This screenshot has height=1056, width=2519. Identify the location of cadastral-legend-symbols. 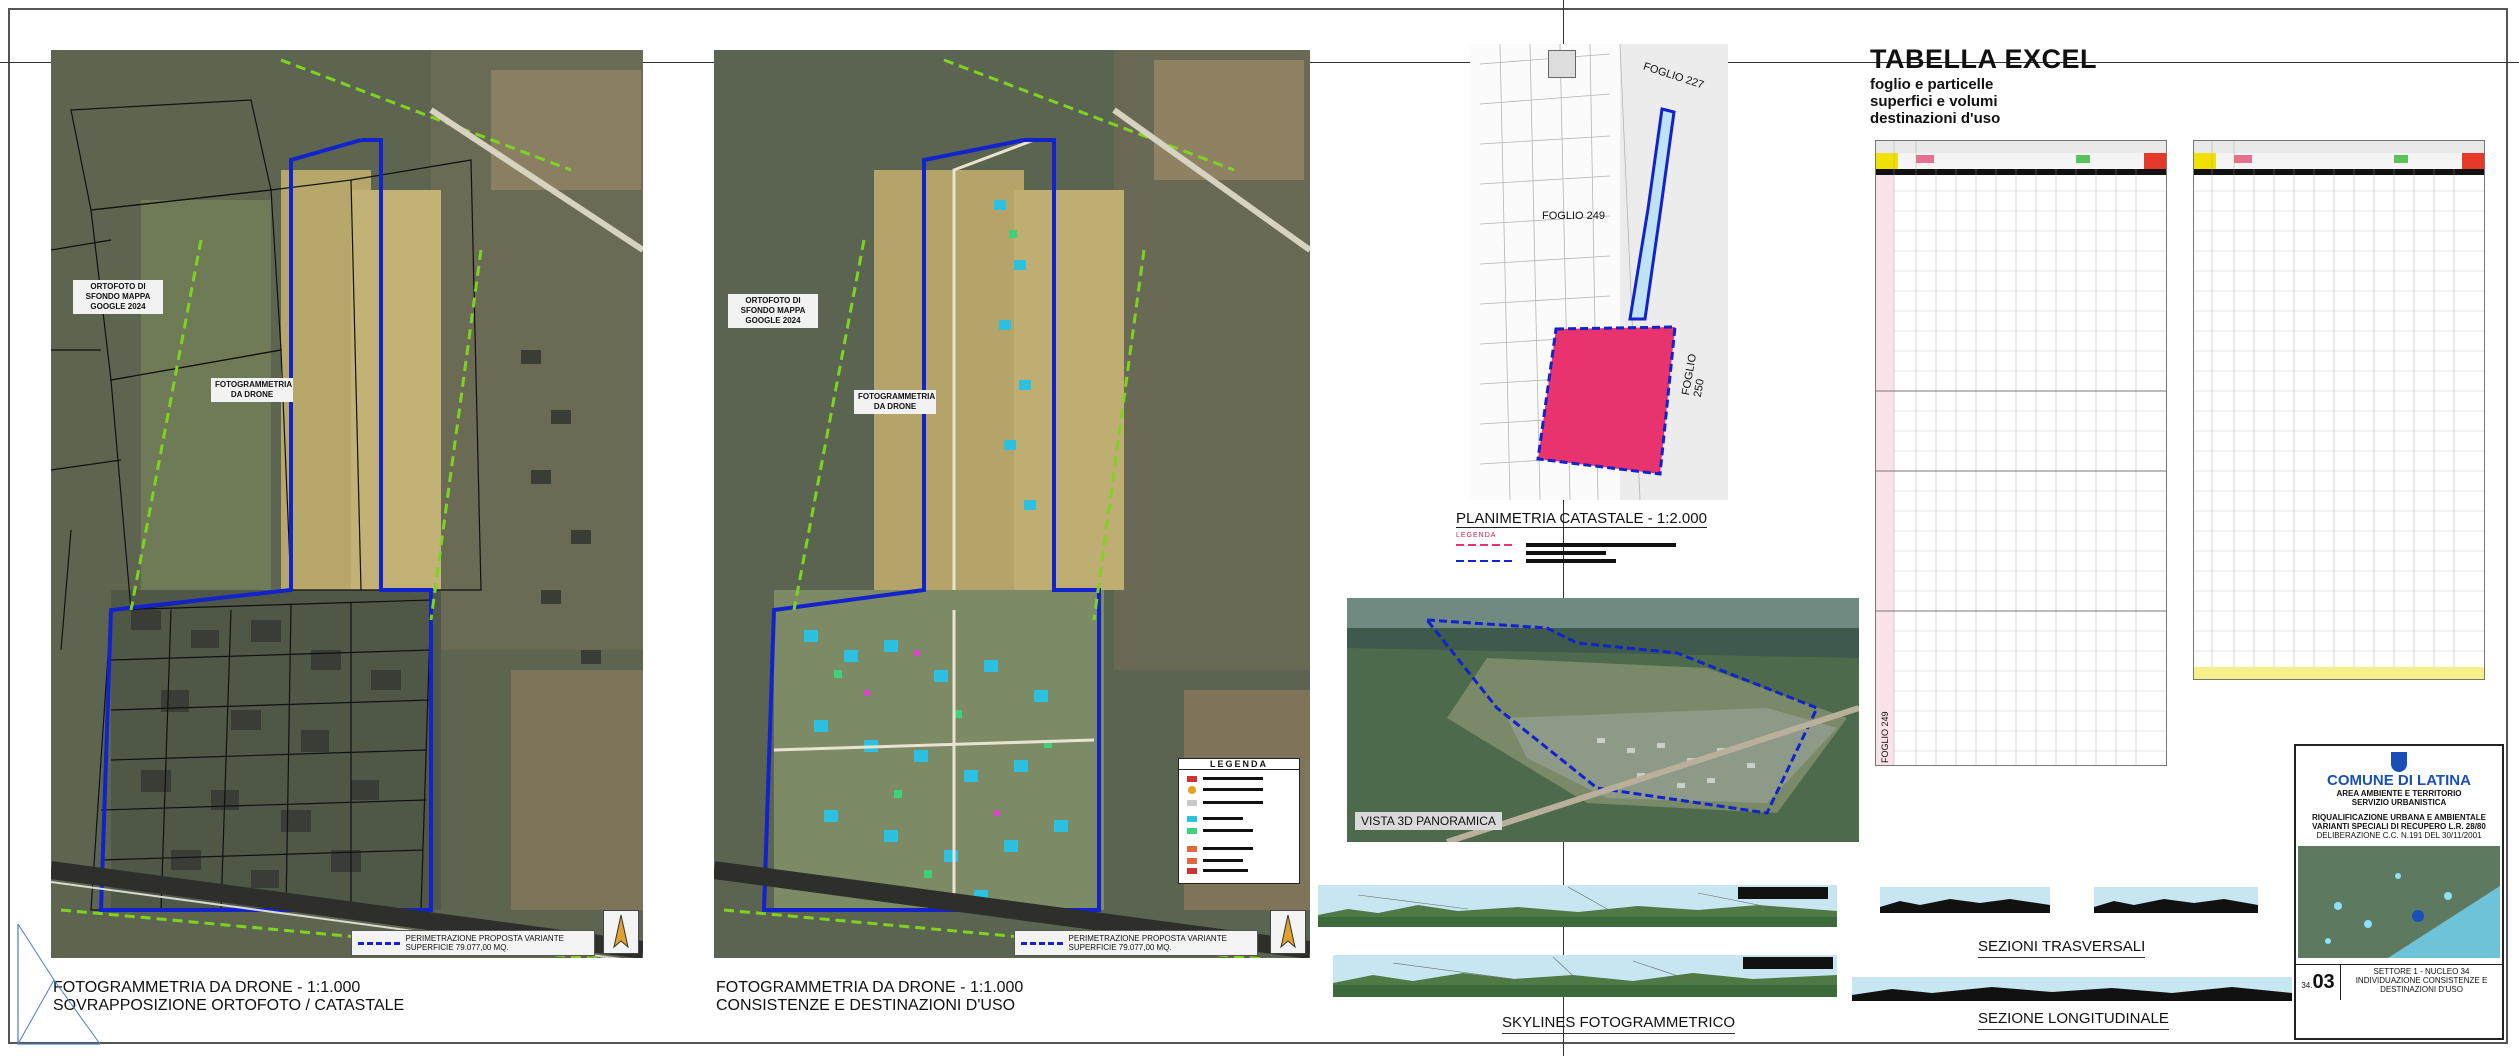
(1566, 553).